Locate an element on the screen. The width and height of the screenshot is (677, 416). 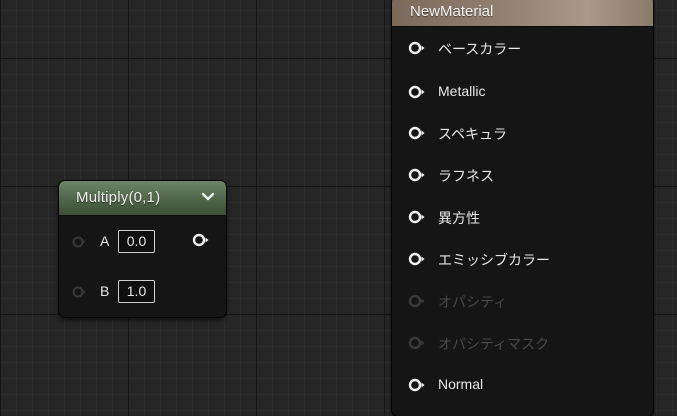
material-input-base-color: ベースカラー is located at coordinates (522, 48).